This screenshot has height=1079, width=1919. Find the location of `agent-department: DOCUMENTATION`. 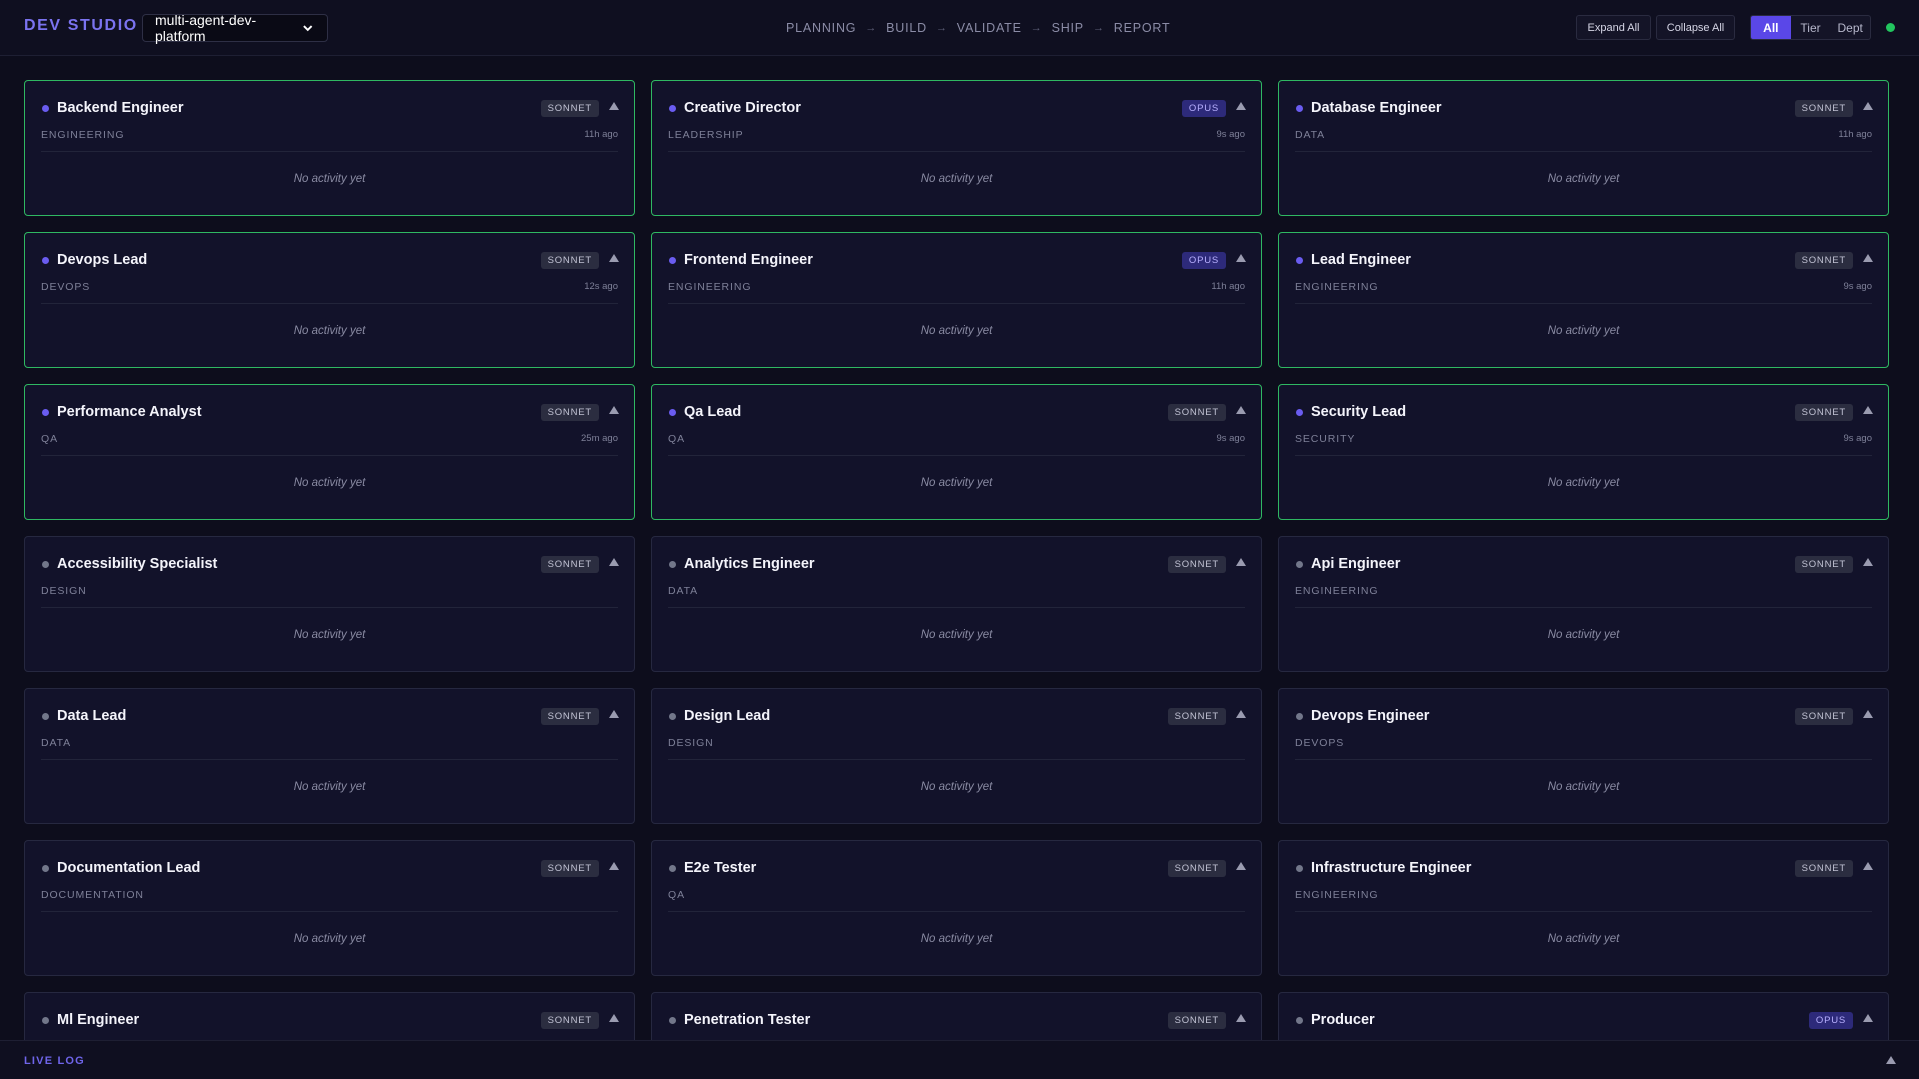

agent-department: DOCUMENTATION is located at coordinates (92, 895).